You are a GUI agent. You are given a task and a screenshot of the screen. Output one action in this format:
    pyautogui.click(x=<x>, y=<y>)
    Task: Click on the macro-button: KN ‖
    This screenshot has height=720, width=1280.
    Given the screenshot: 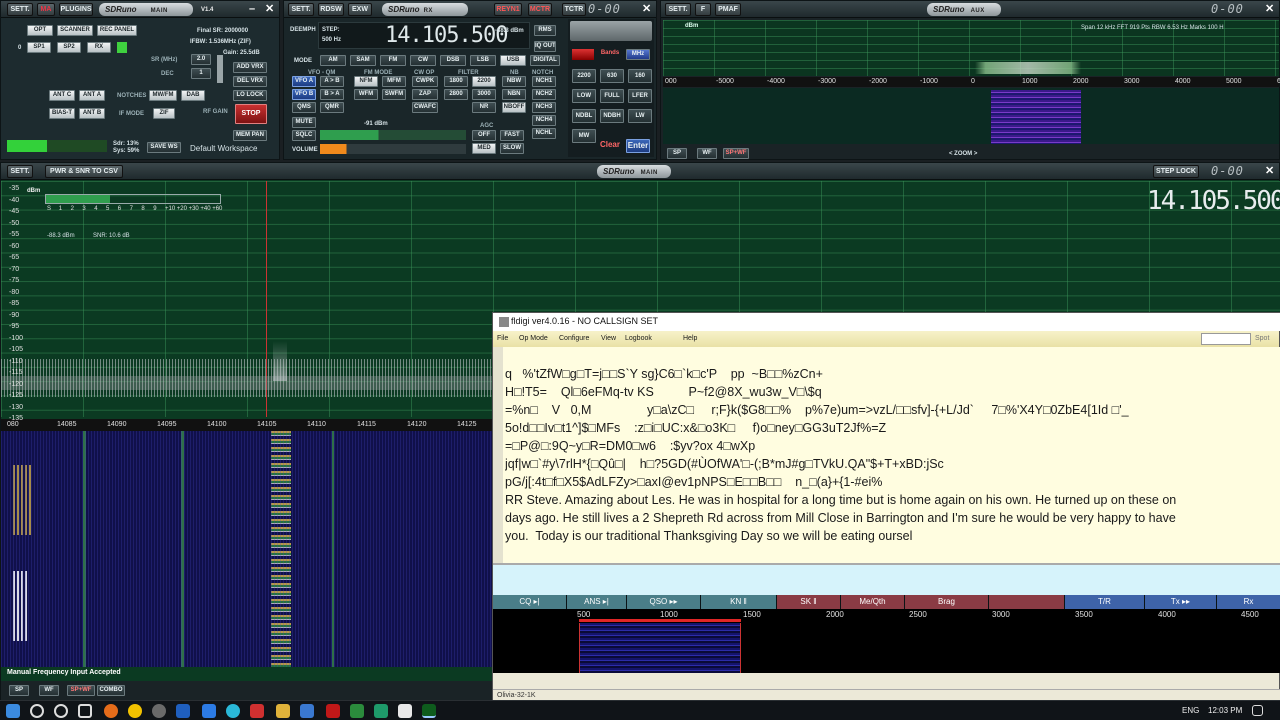 What is the action you would take?
    pyautogui.click(x=739, y=602)
    